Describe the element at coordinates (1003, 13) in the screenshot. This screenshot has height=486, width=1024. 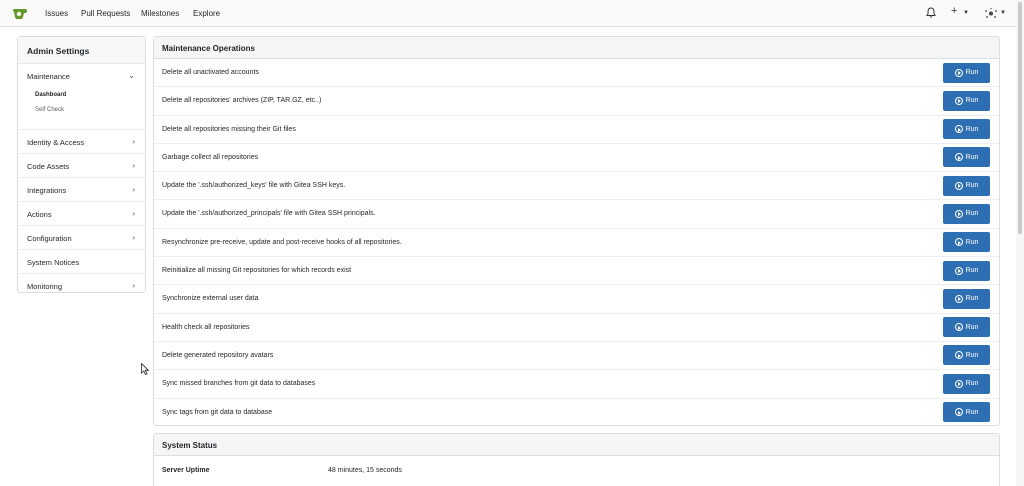
I see `user-caret-icon: ▼` at that location.